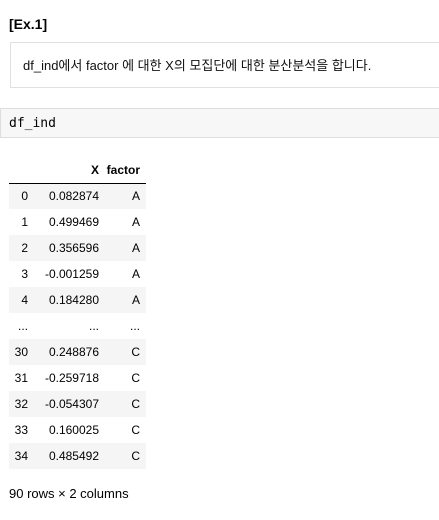  What do you see at coordinates (71, 274) in the screenshot?
I see `cell-x: -0.001259` at bounding box center [71, 274].